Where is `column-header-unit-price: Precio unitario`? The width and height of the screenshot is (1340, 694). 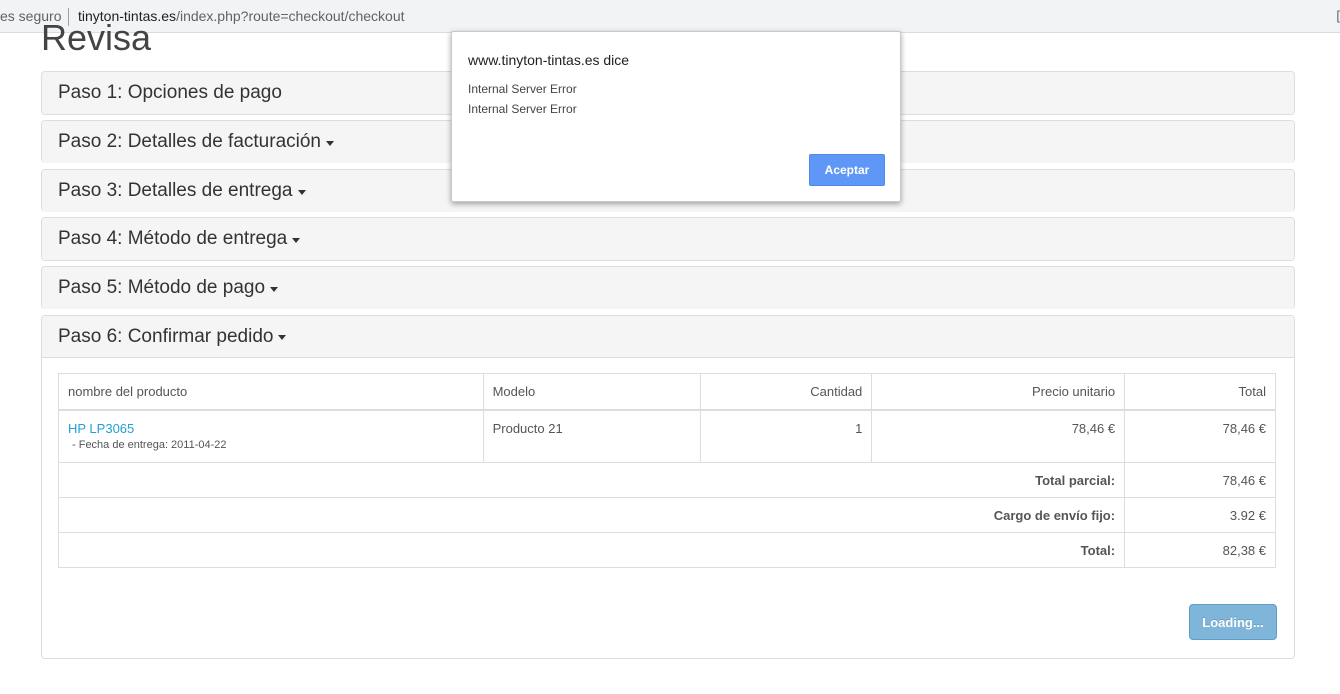
column-header-unit-price: Precio unitario is located at coordinates (998, 392).